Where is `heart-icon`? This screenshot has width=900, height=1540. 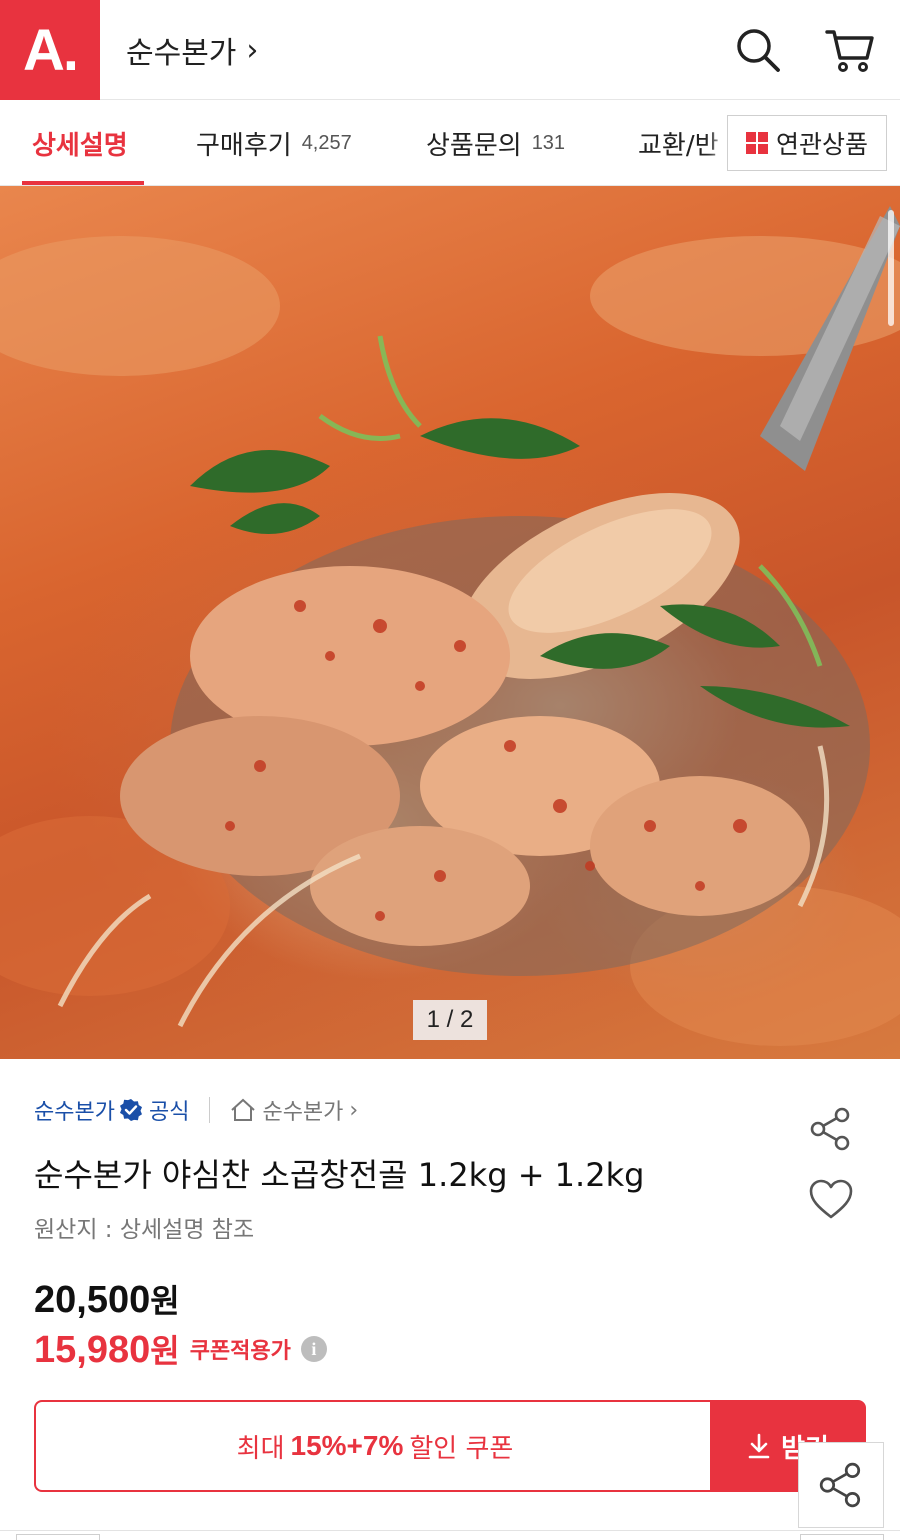 heart-icon is located at coordinates (831, 1199).